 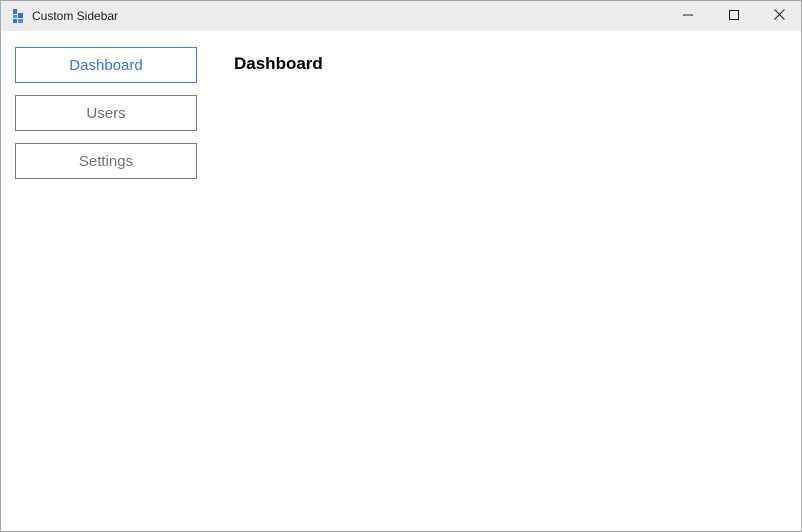 I want to click on sidebar-item-users: Users, so click(x=106, y=113).